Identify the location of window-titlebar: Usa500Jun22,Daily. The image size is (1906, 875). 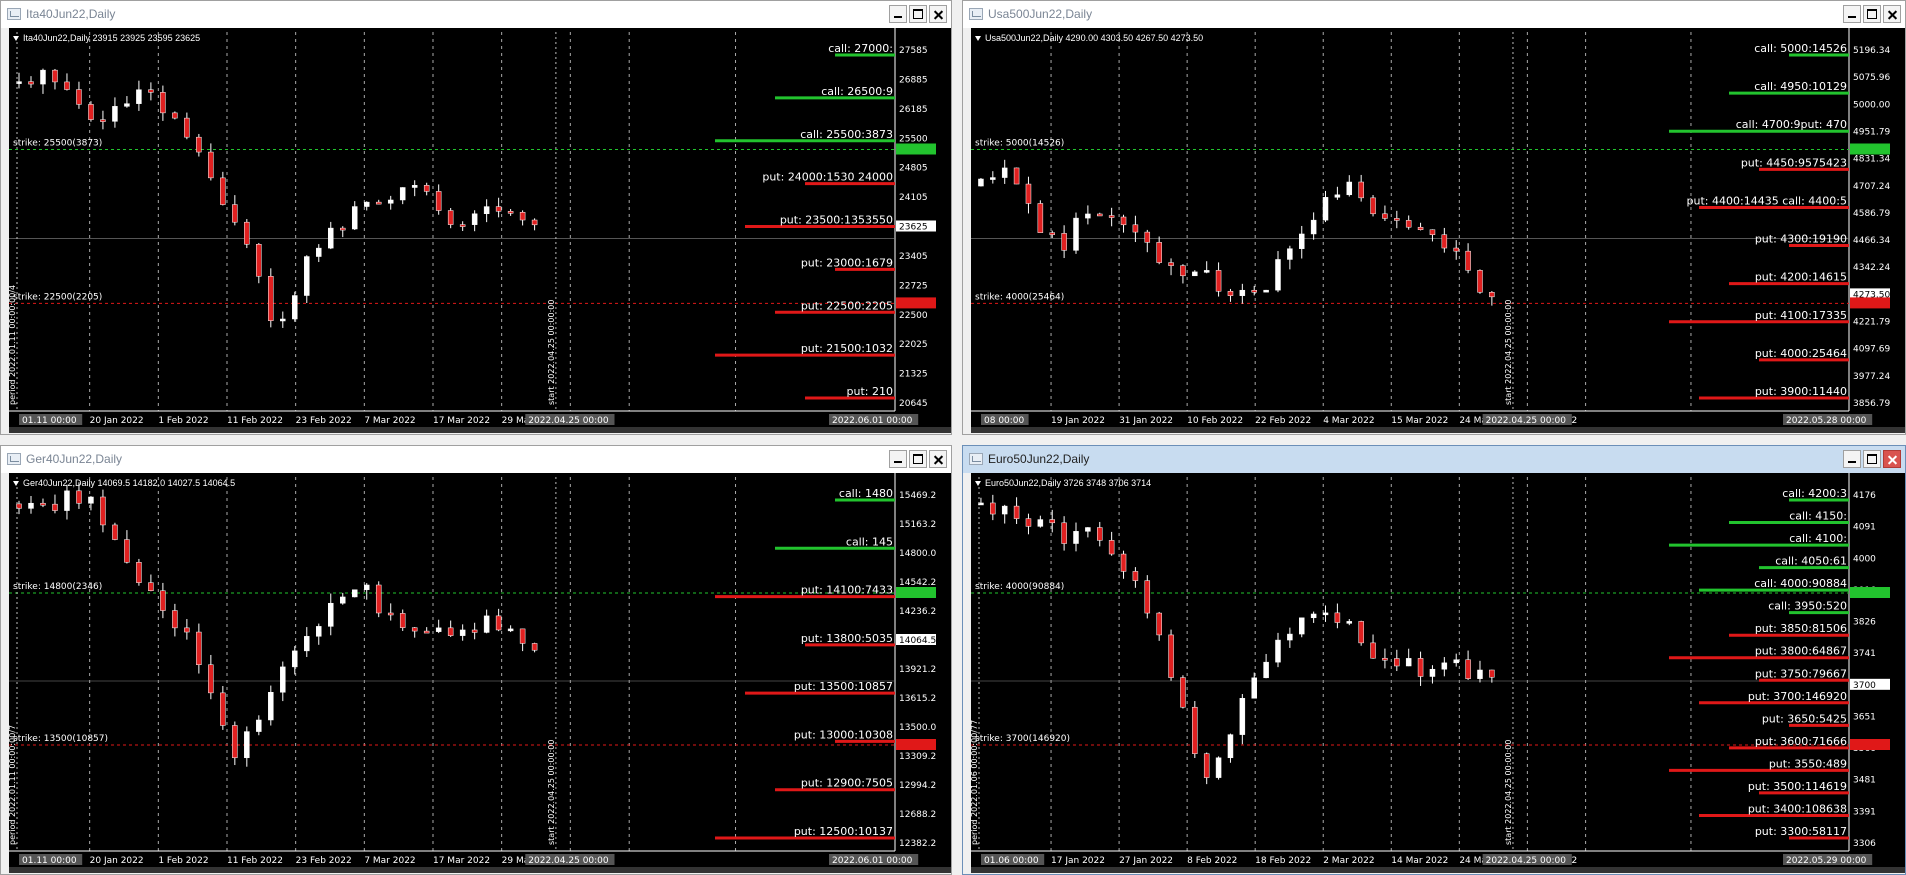
(1434, 14).